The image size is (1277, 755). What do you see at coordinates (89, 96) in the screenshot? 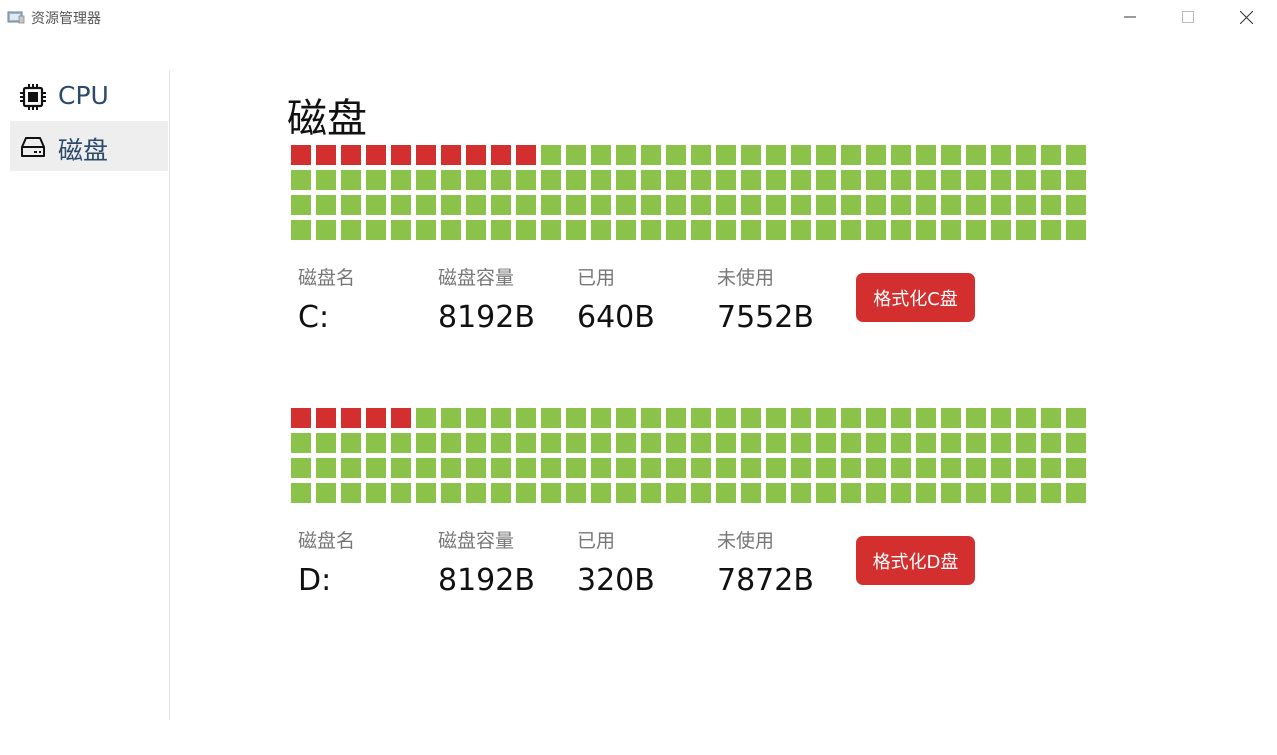
I see `sidebar-item-cpu: CPU` at bounding box center [89, 96].